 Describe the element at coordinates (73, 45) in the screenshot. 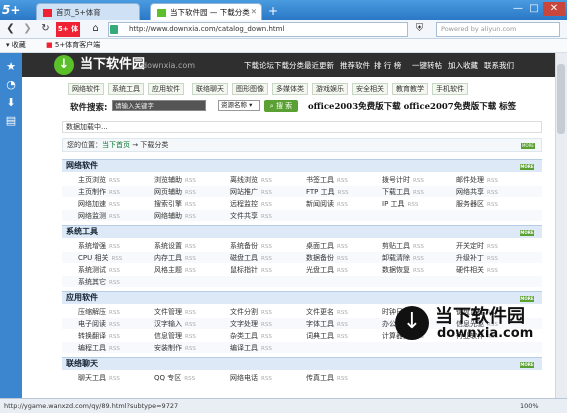

I see `favorites-item: ■ 5+体育客户端` at that location.